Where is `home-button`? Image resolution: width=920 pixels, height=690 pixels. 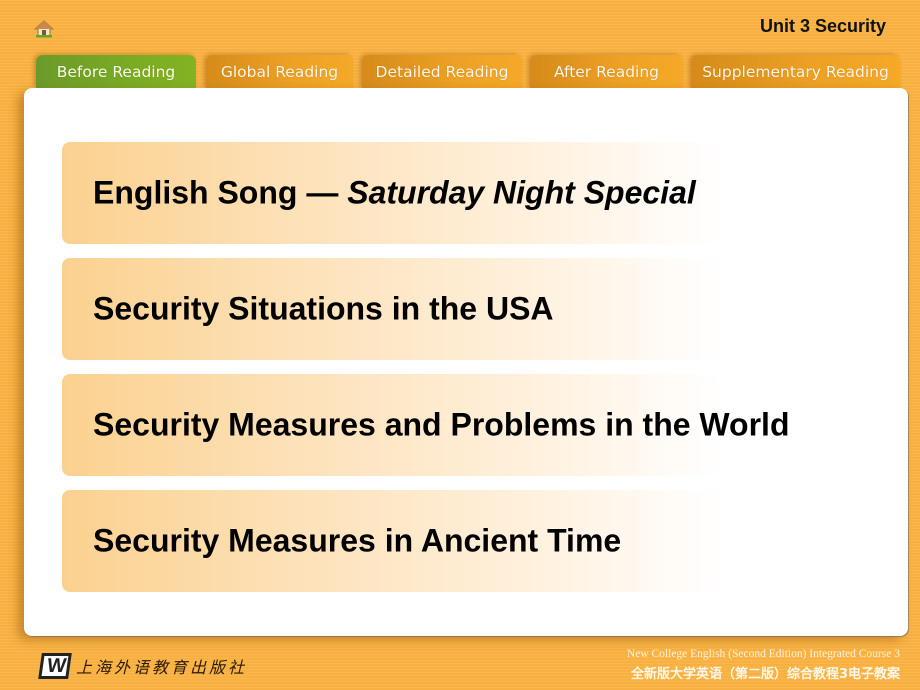 home-button is located at coordinates (44, 29).